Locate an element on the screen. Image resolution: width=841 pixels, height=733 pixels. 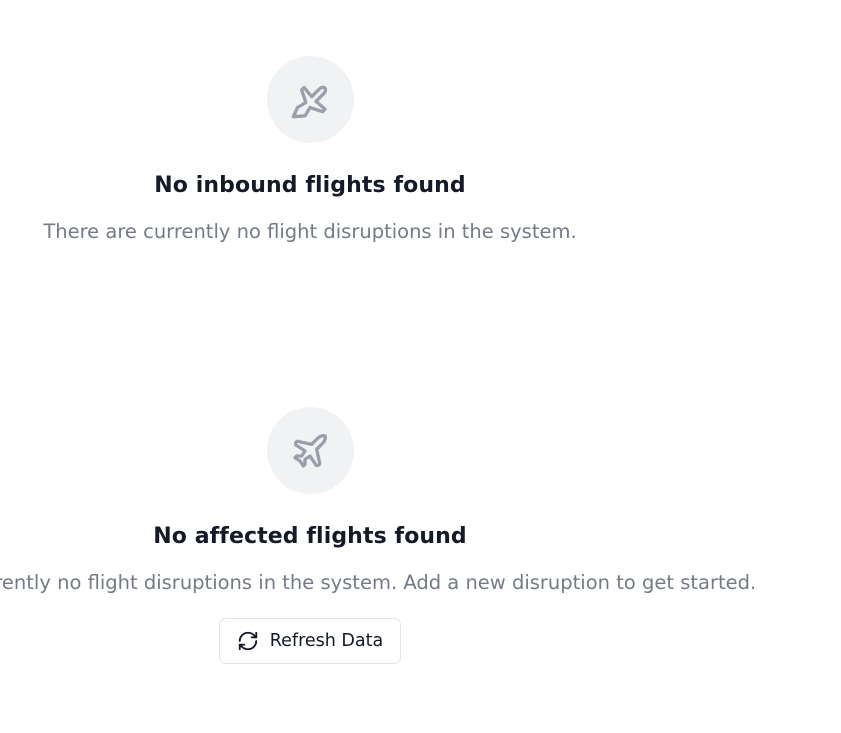
inbound-icon-circle is located at coordinates (310, 99).